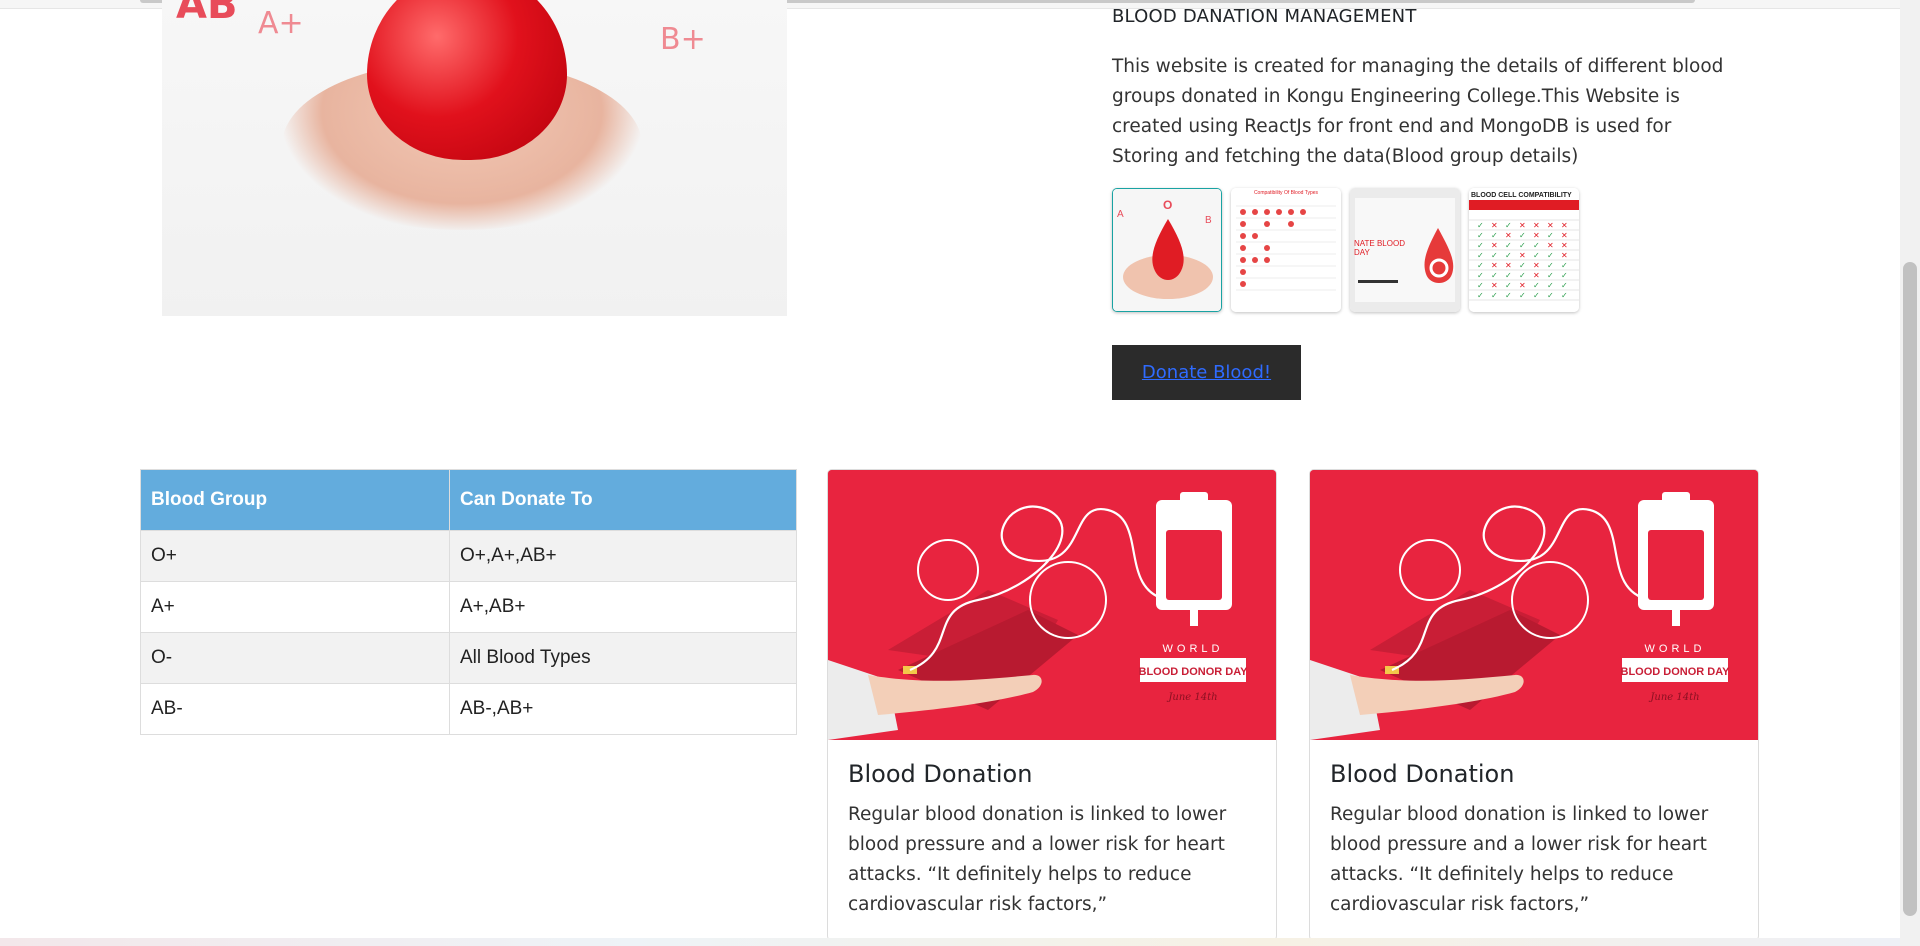  I want to click on header-blood-group: Blood Group, so click(295, 500).